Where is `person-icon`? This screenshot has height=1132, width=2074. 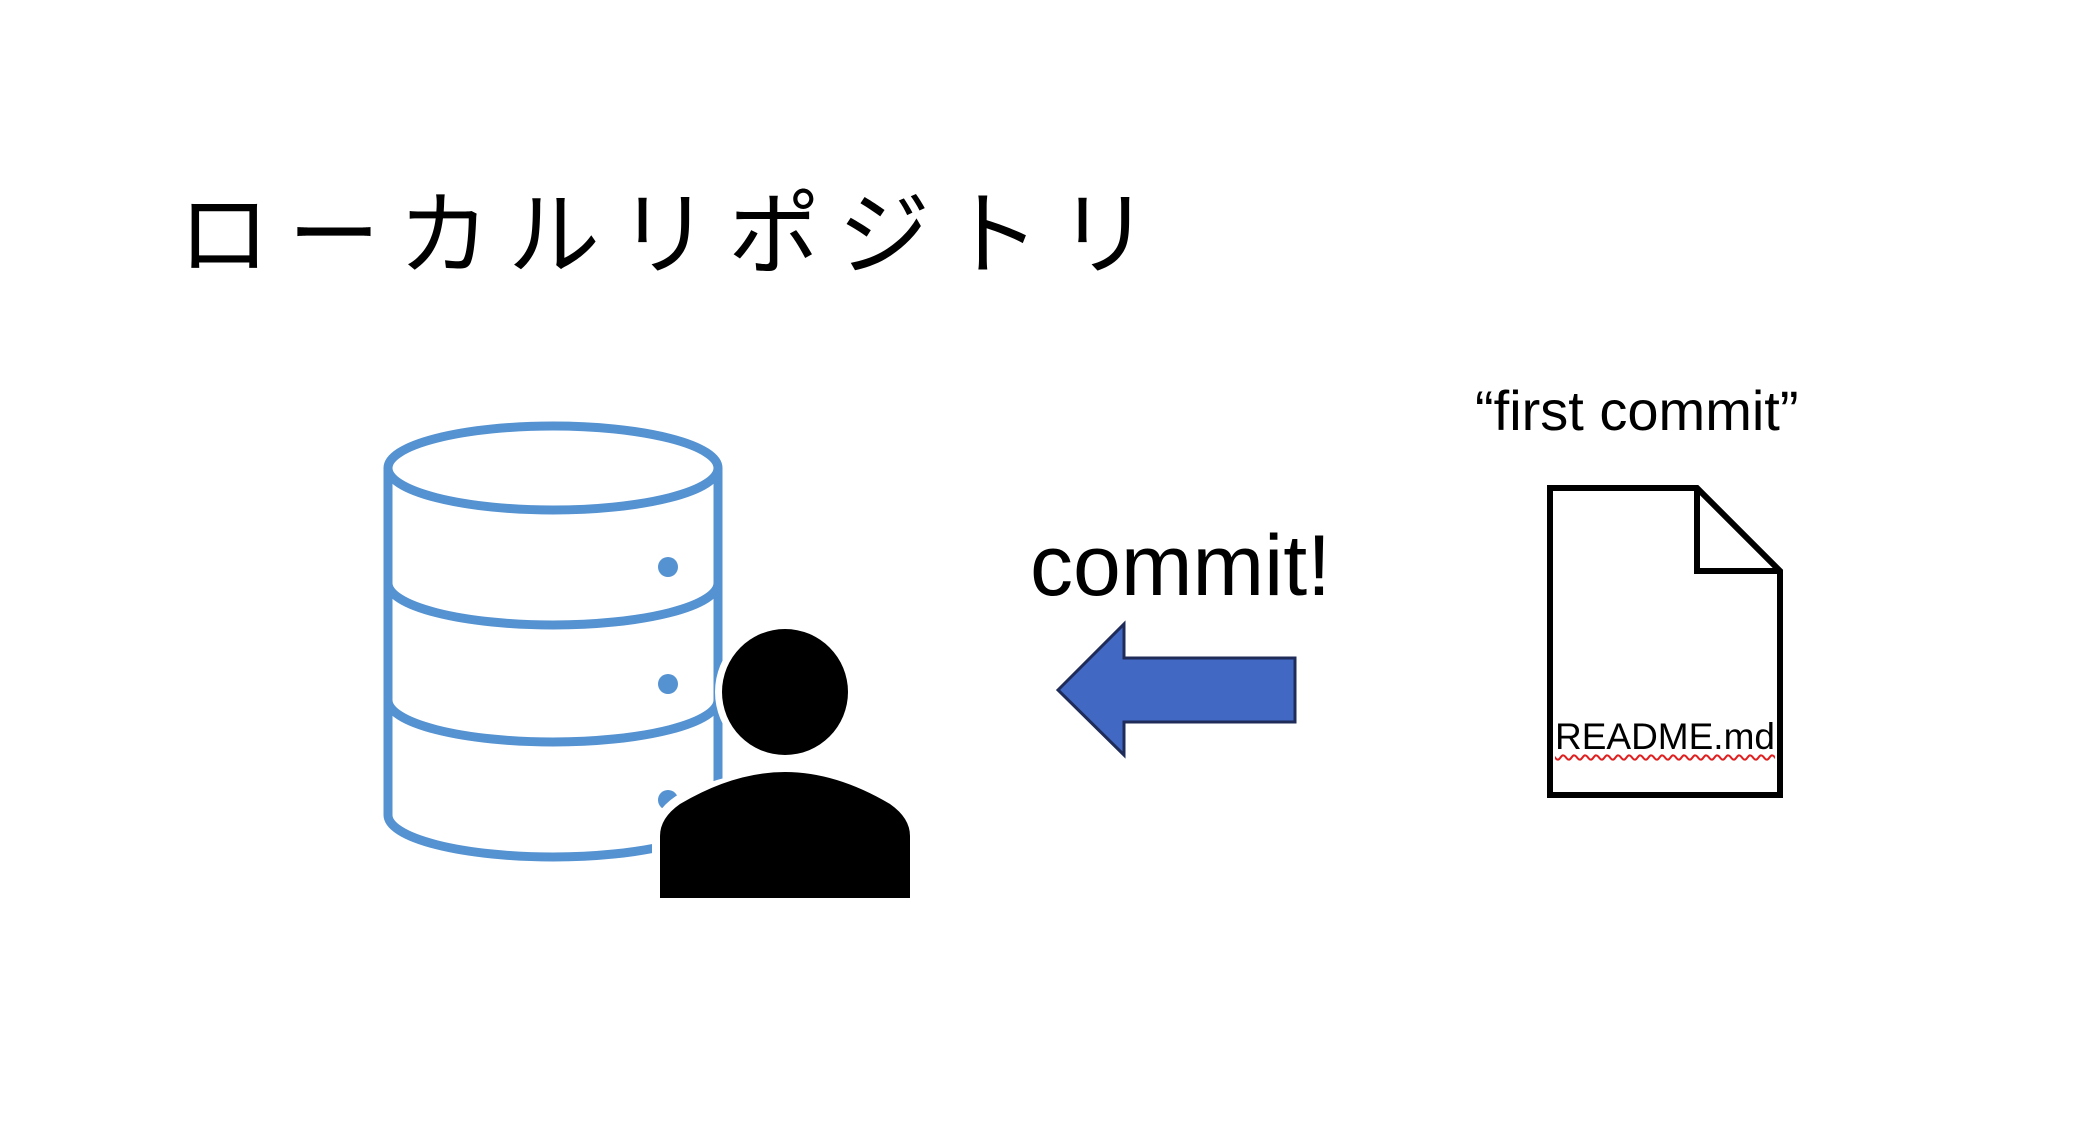 person-icon is located at coordinates (785, 760).